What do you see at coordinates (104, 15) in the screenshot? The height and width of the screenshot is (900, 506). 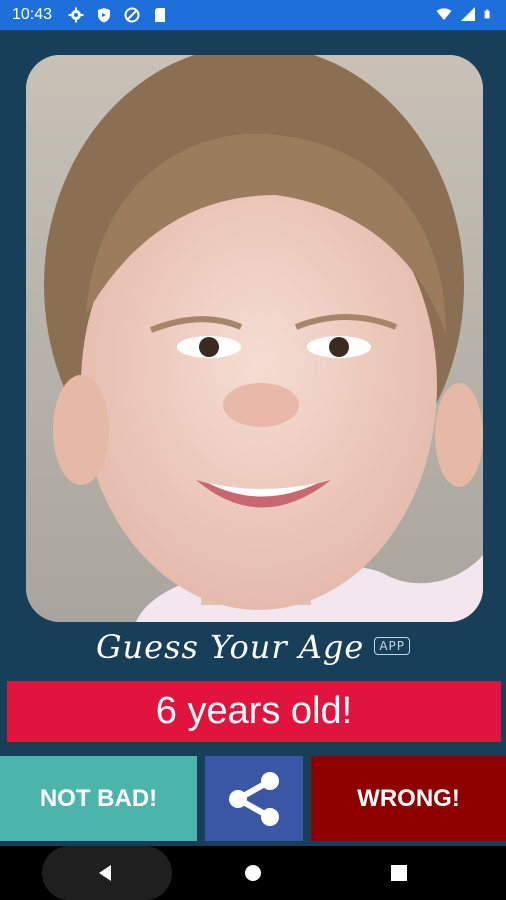 I see `shield-icon` at bounding box center [104, 15].